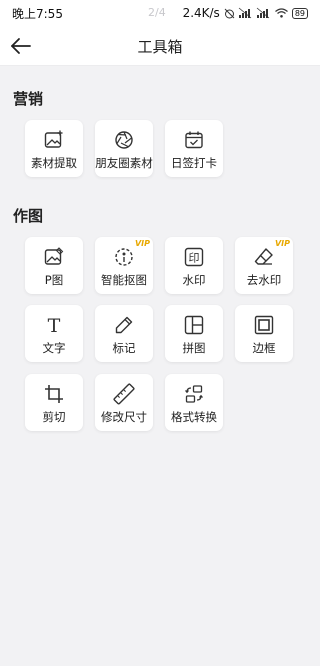 This screenshot has height=666, width=320. What do you see at coordinates (194, 280) in the screenshot?
I see `tool-label: 水印` at bounding box center [194, 280].